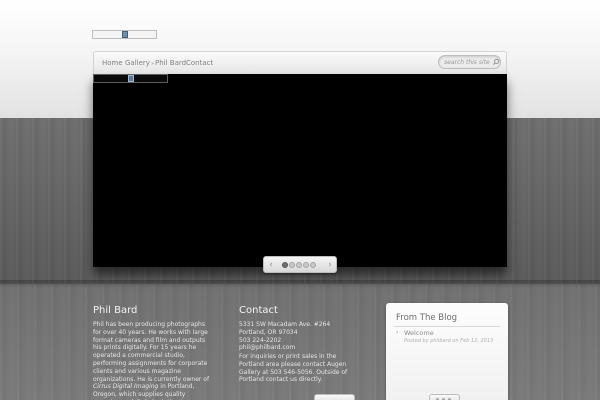 This screenshot has width=600, height=400. I want to click on nav-item-home: Home, so click(112, 63).